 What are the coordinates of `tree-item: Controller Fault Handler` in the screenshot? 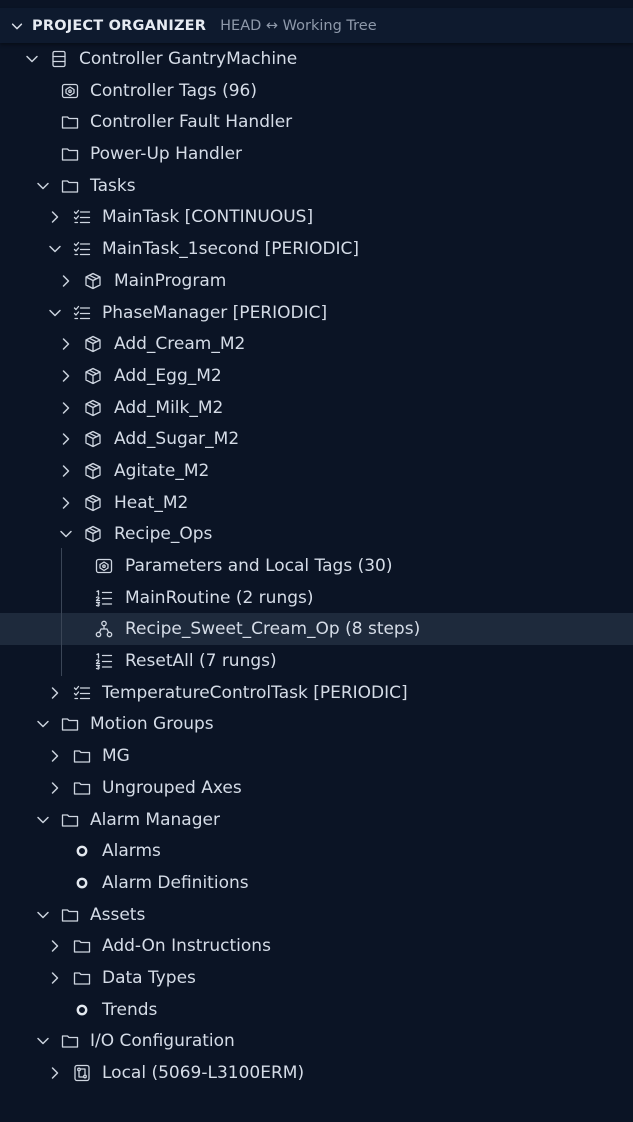 It's located at (316, 122).